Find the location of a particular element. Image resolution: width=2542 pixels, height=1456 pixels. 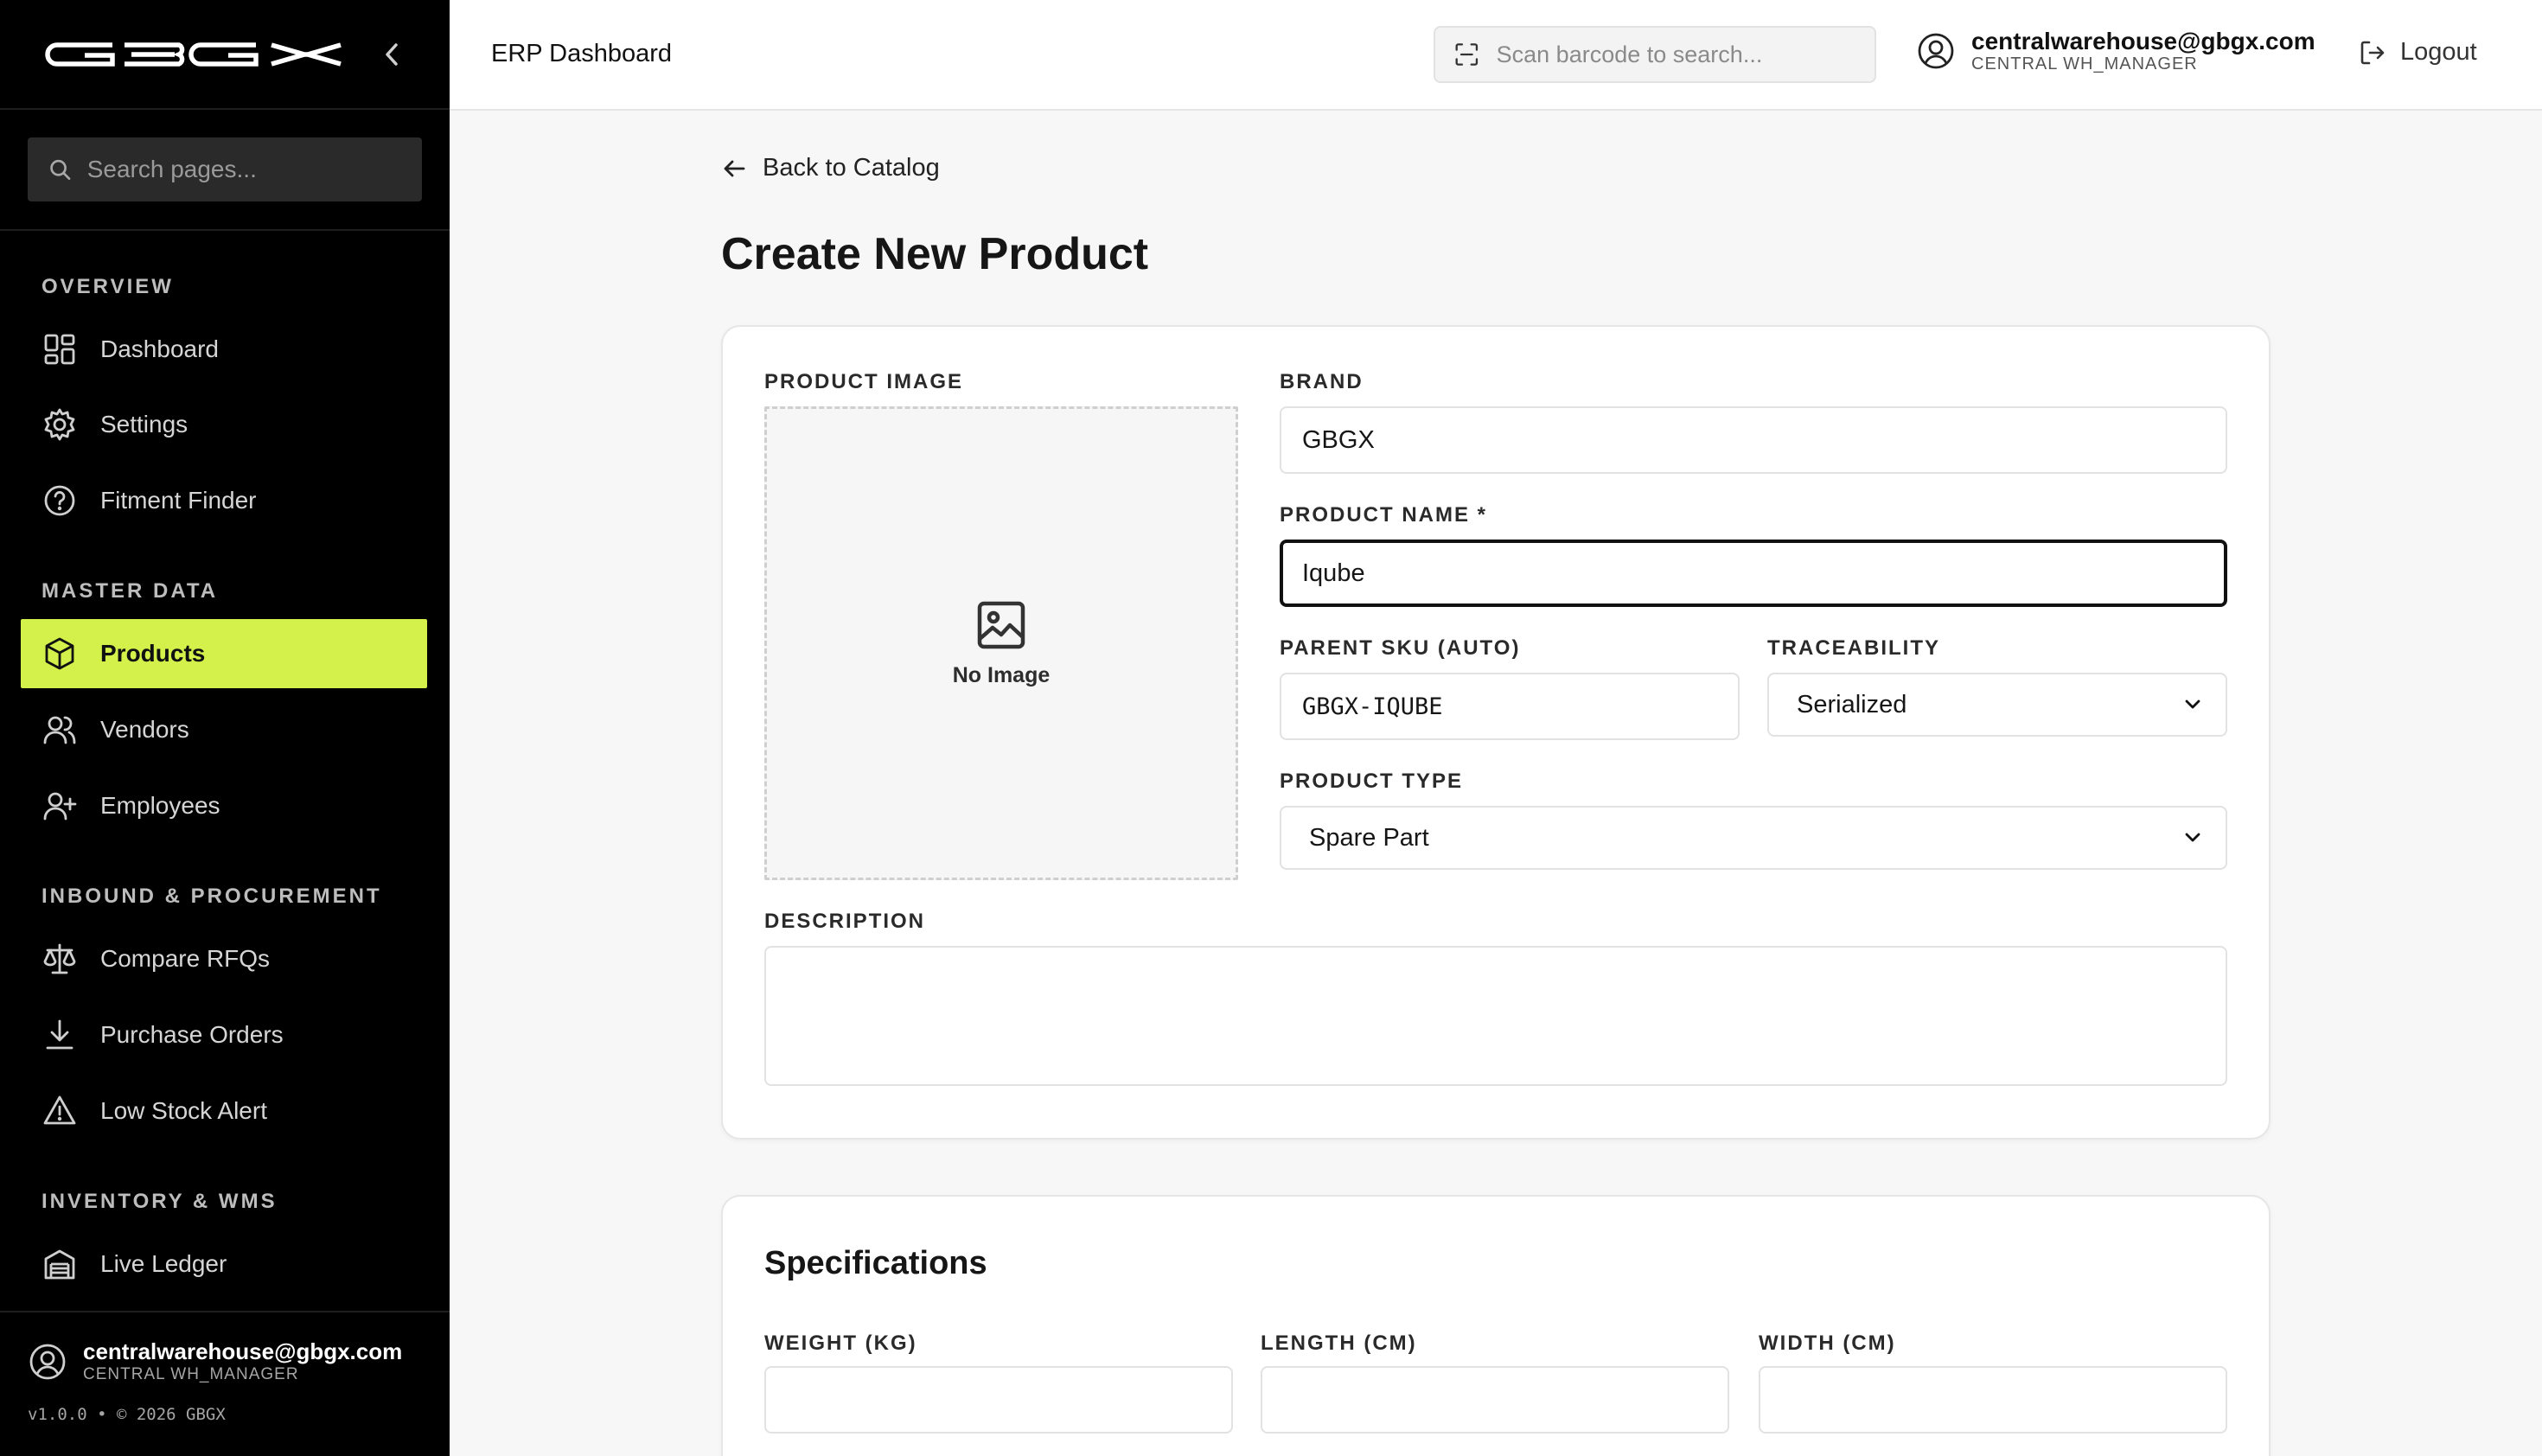

product-image-upload: No Image is located at coordinates (1001, 643).